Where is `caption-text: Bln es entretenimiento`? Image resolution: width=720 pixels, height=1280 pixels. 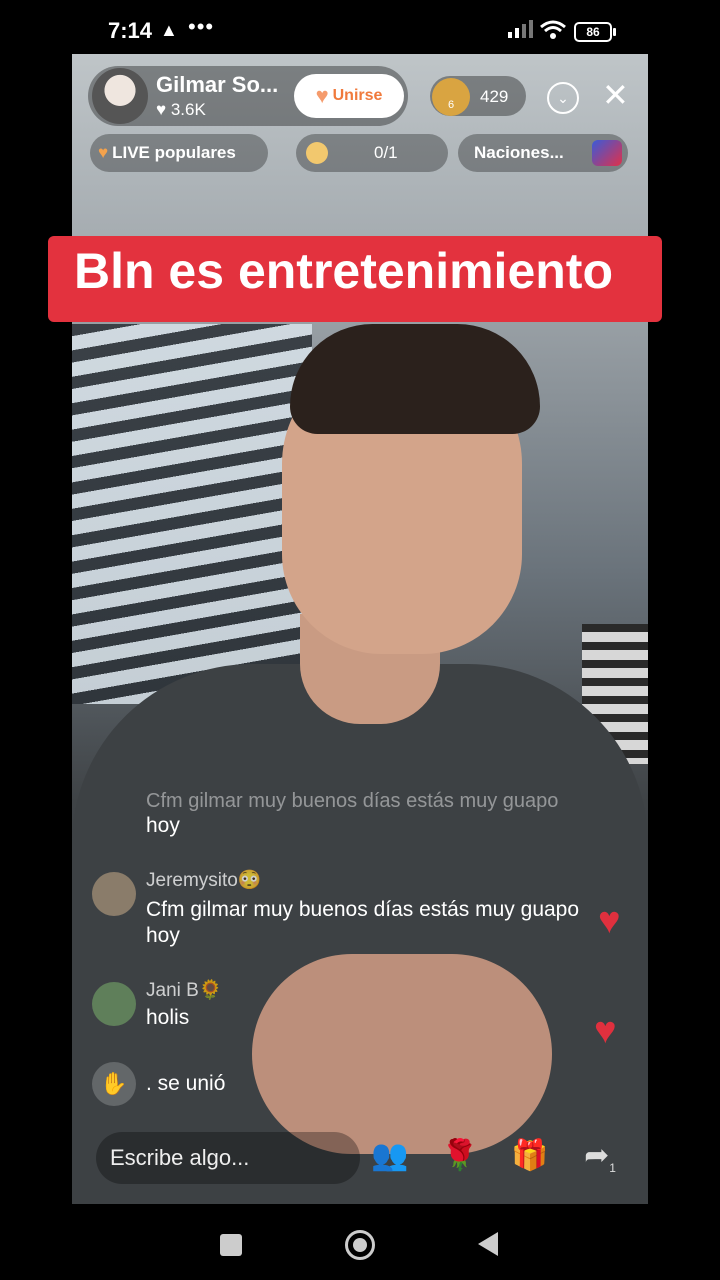
caption-text: Bln es entretenimiento is located at coordinates (343, 271).